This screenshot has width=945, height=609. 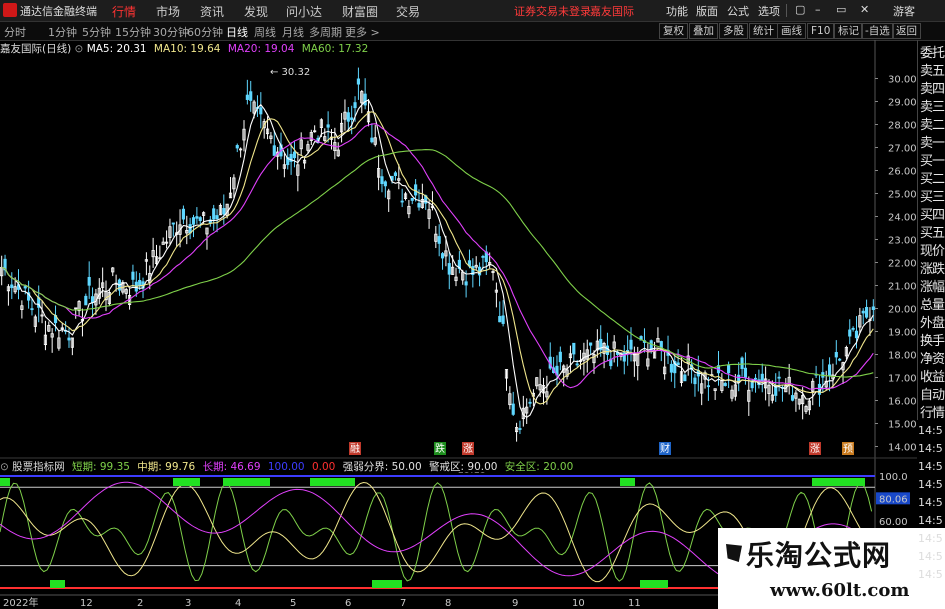 What do you see at coordinates (932, 141) in the screenshot?
I see `side-panel-item: 卖一` at bounding box center [932, 141].